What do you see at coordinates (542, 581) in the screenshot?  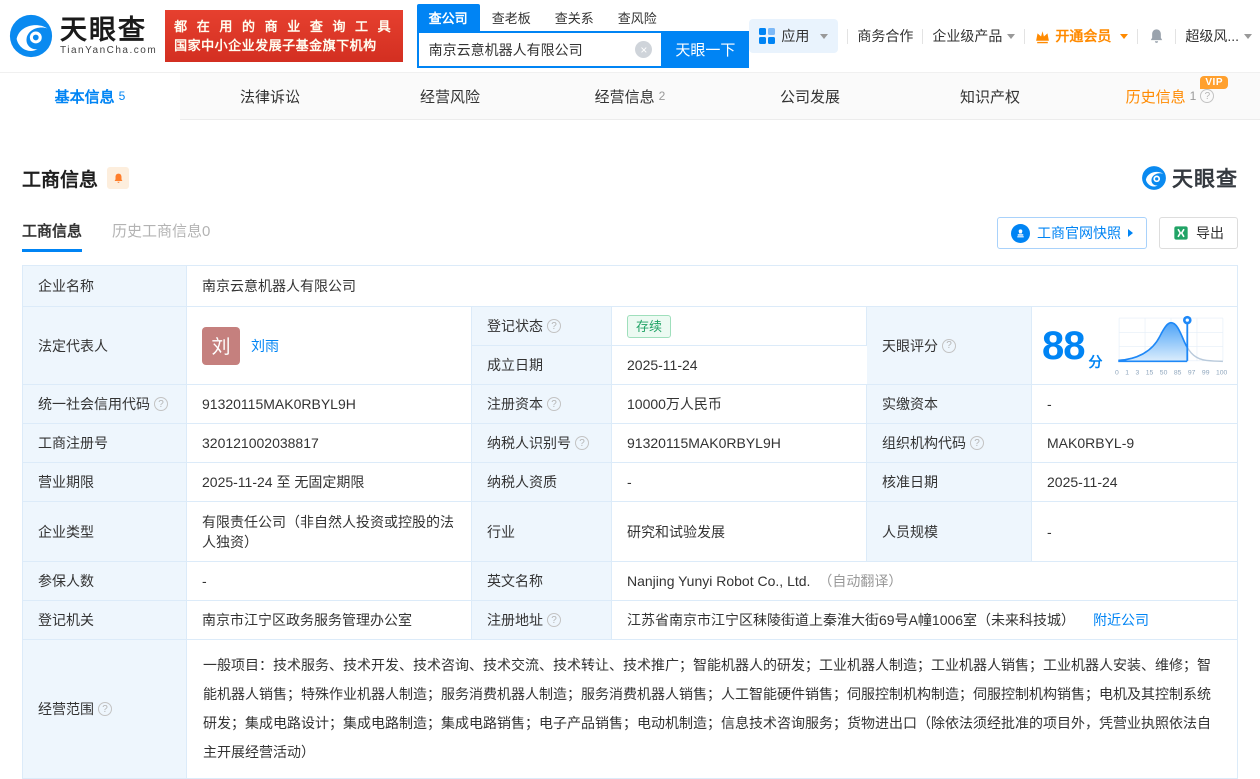 I see `field-label: 英文名称` at bounding box center [542, 581].